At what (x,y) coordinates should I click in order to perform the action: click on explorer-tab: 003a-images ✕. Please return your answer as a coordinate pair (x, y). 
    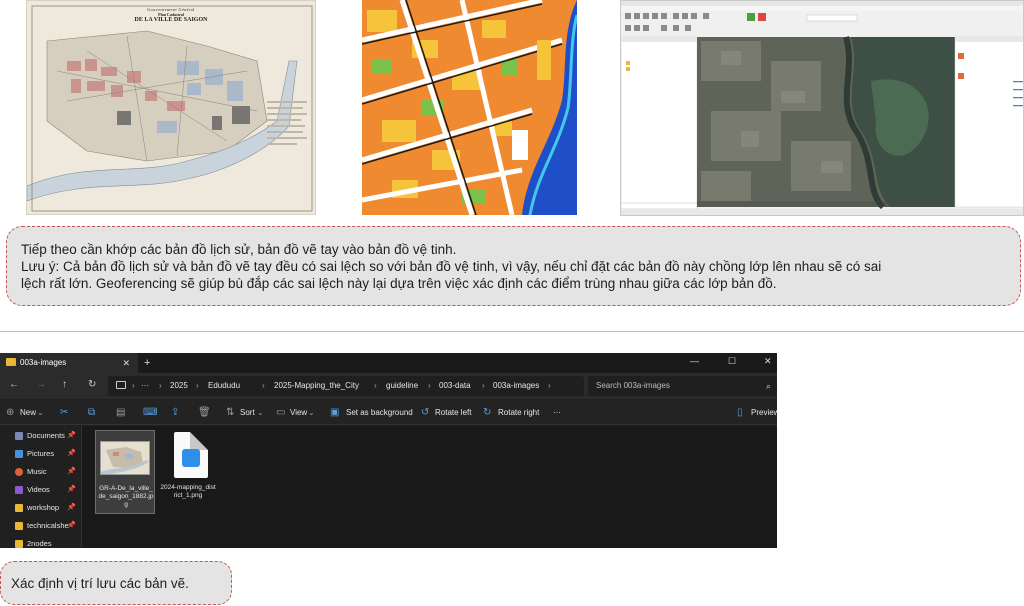
    Looking at the image, I should click on (69, 363).